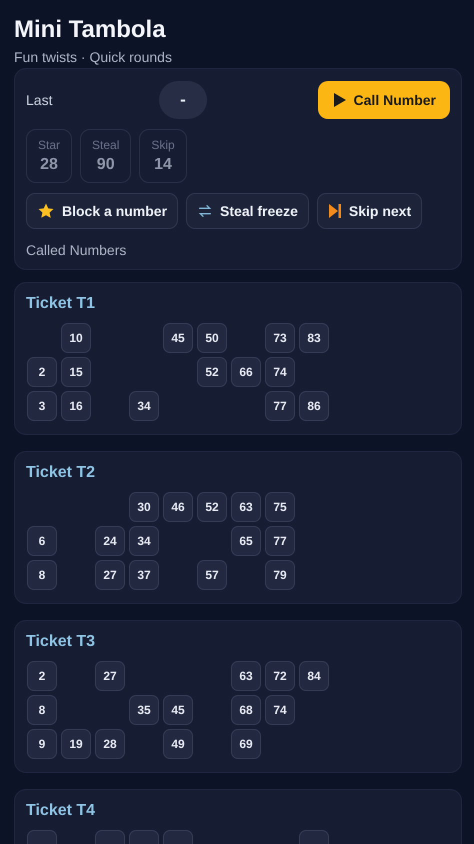 This screenshot has width=474, height=844. I want to click on number-cell: 73, so click(280, 338).